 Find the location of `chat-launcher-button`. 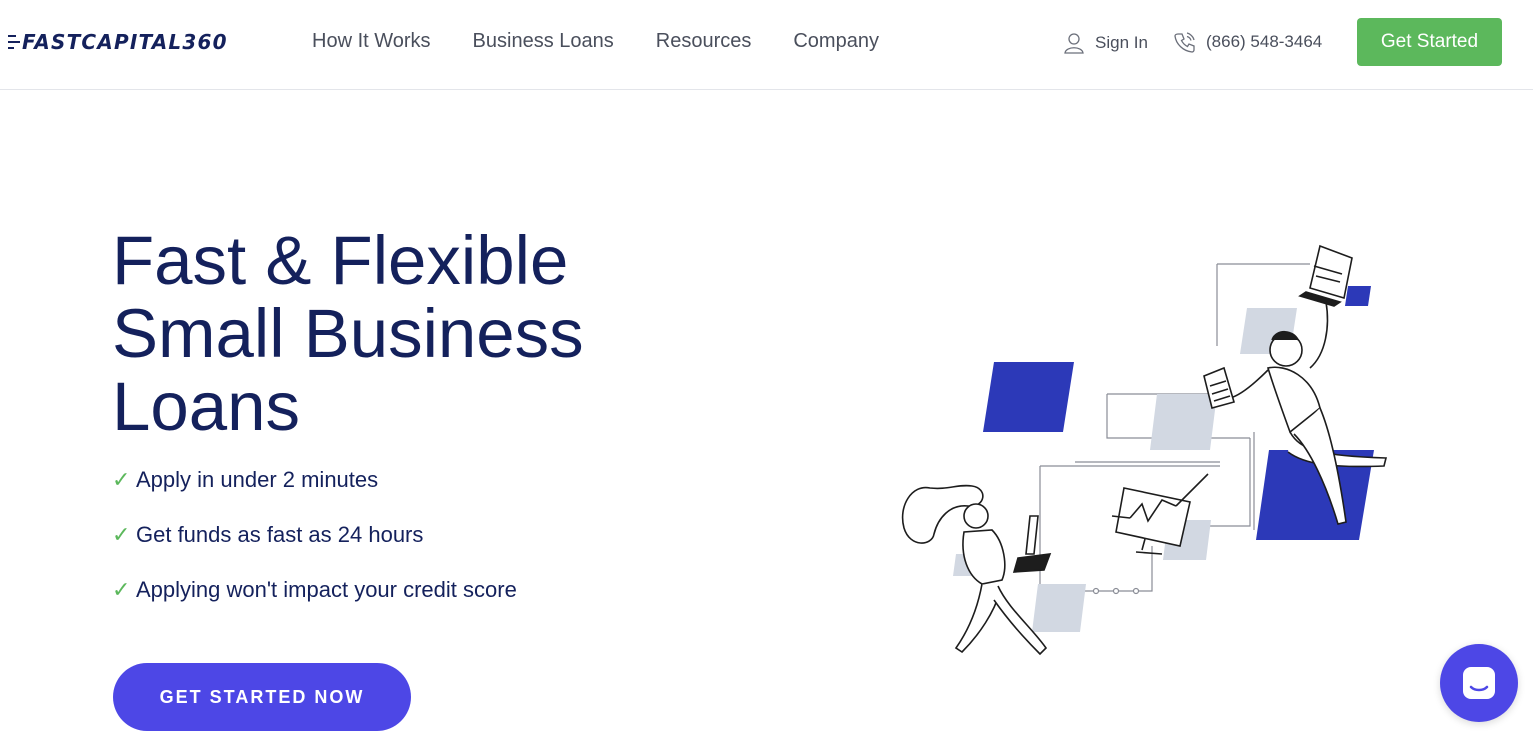

chat-launcher-button is located at coordinates (1479, 683).